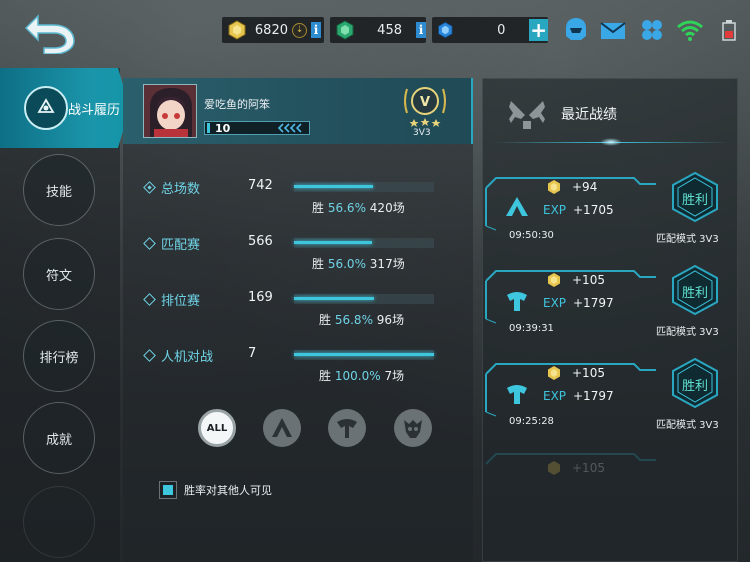 Image resolution: width=750 pixels, height=562 pixels. I want to click on stat-total: 7, so click(252, 353).